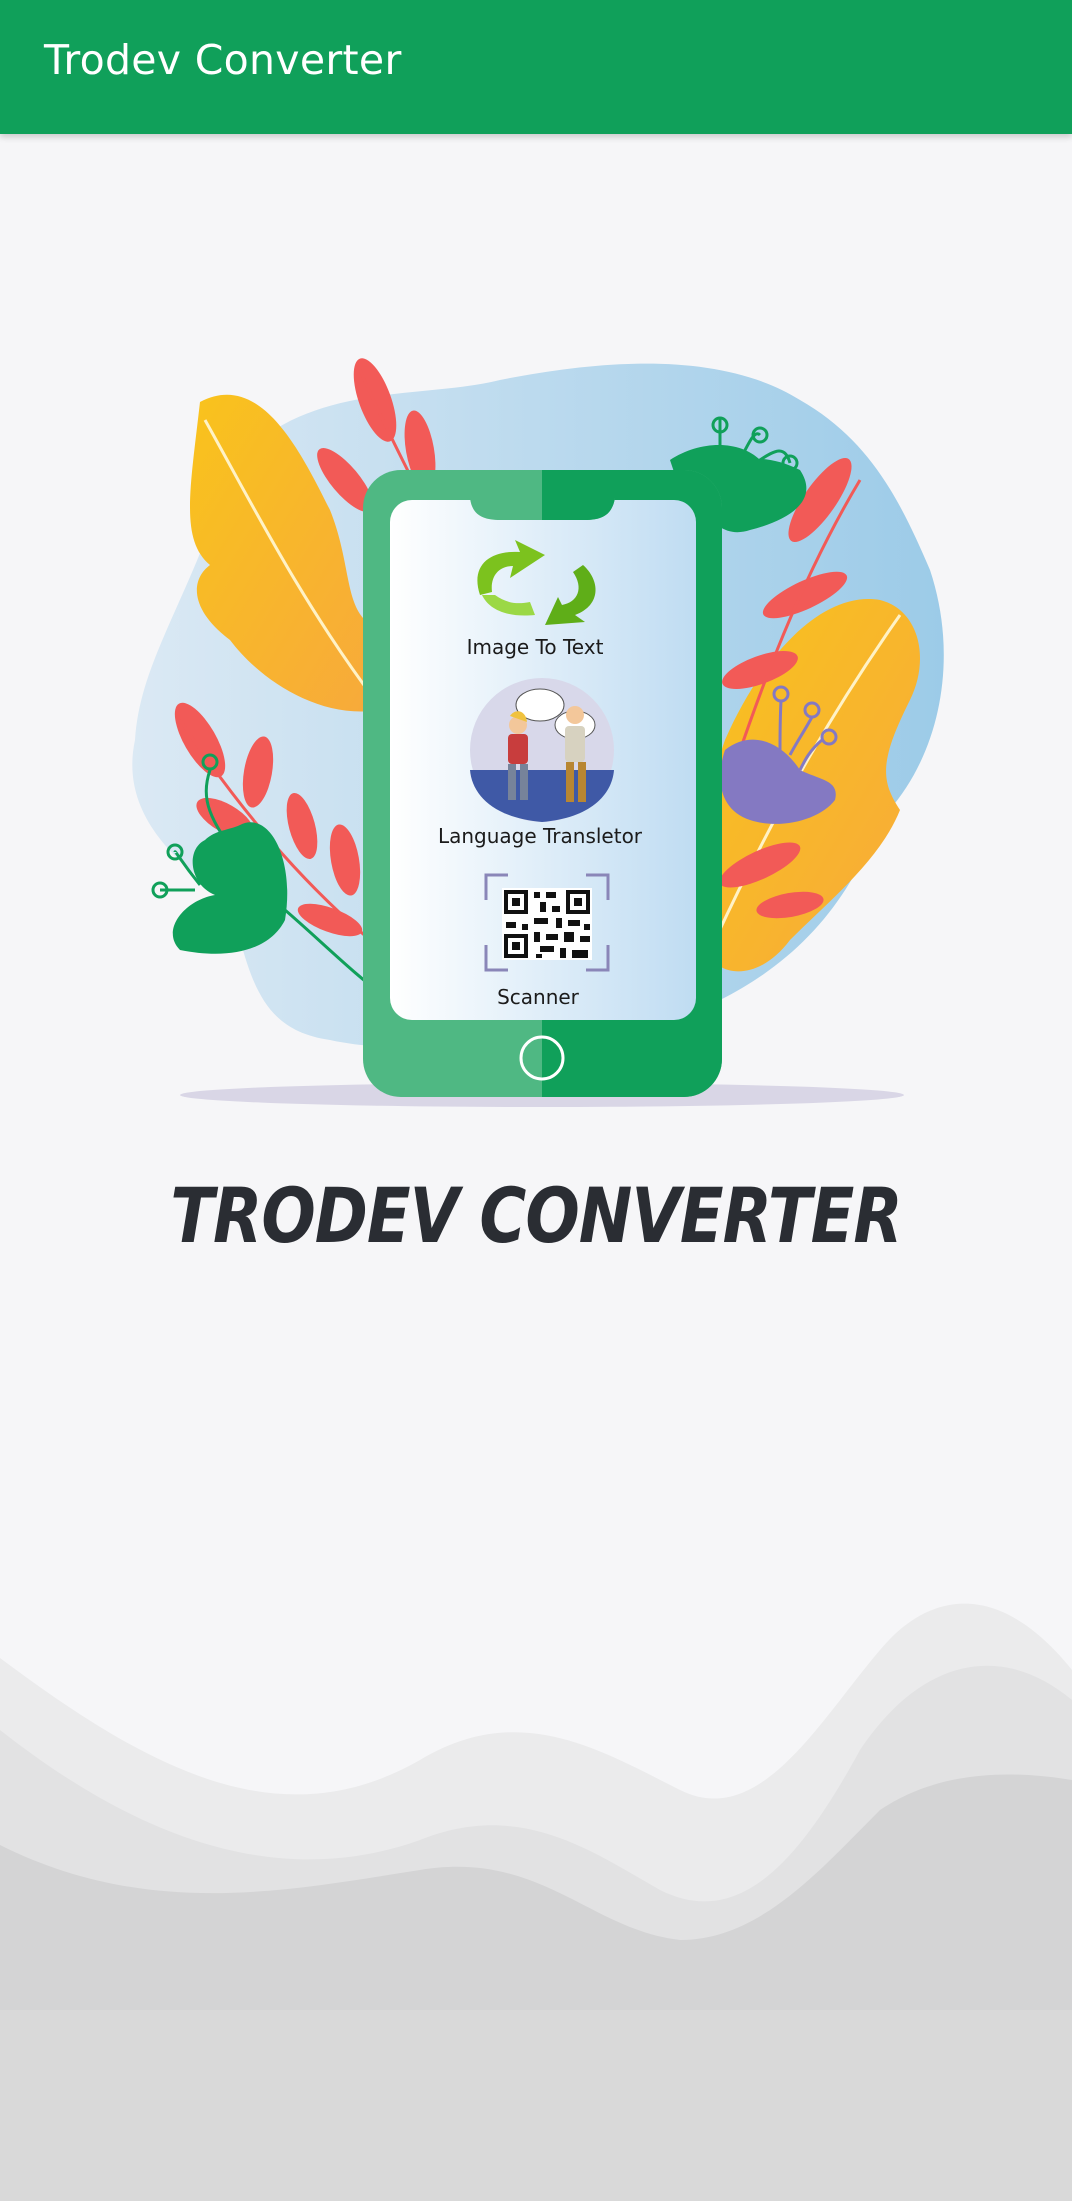 The image size is (1072, 2201). I want to click on phone-menu-label-image-to-text: Image To Text, so click(535, 647).